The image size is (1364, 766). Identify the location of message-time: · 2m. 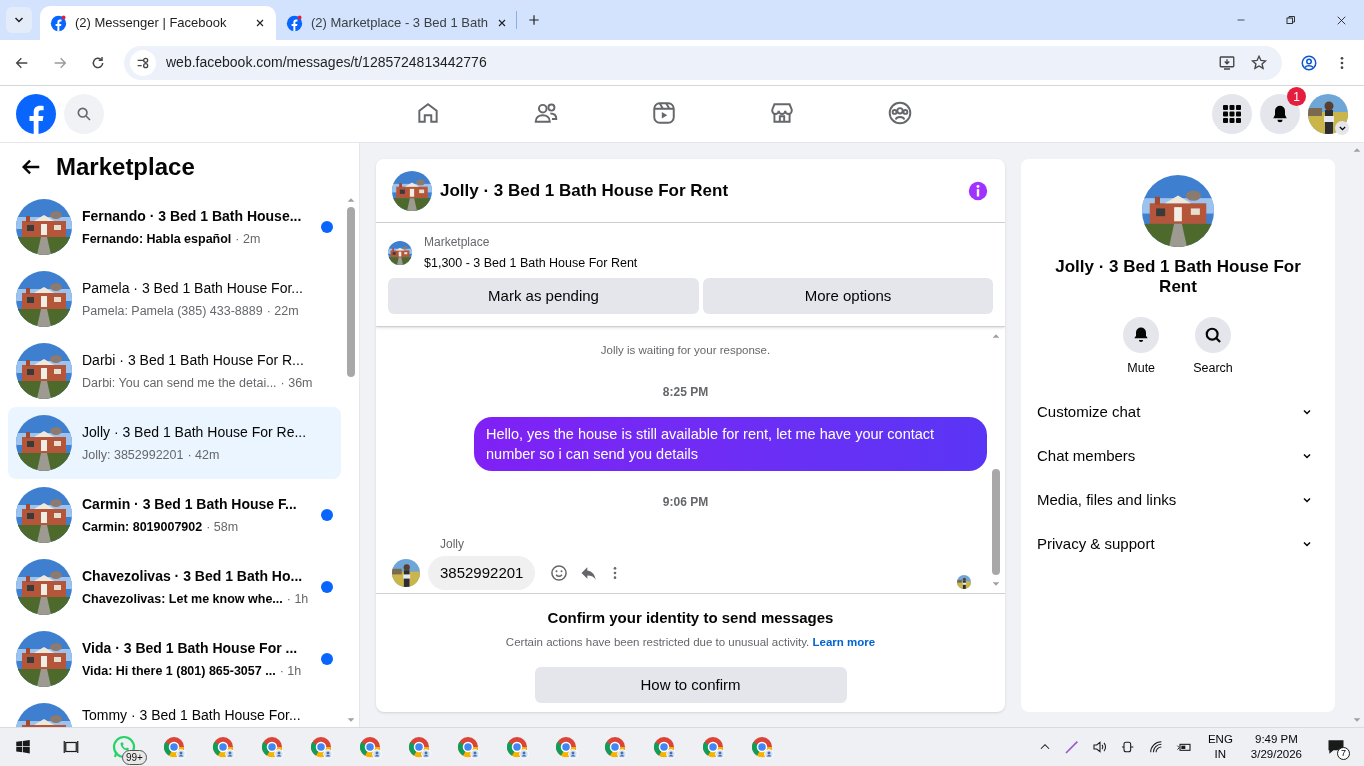
(248, 239).